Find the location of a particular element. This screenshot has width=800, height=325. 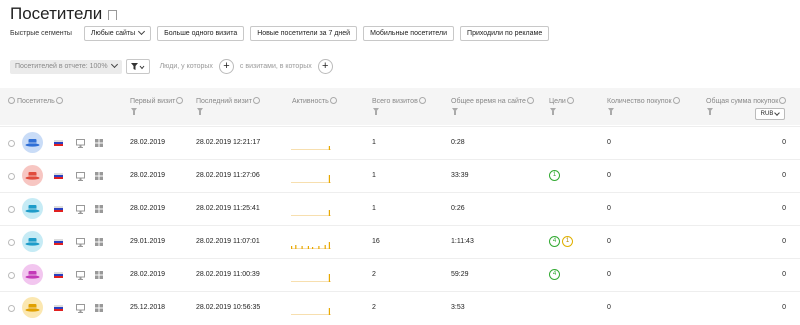

segment-mobile-visitors: Мобильные посетители is located at coordinates (409, 33).